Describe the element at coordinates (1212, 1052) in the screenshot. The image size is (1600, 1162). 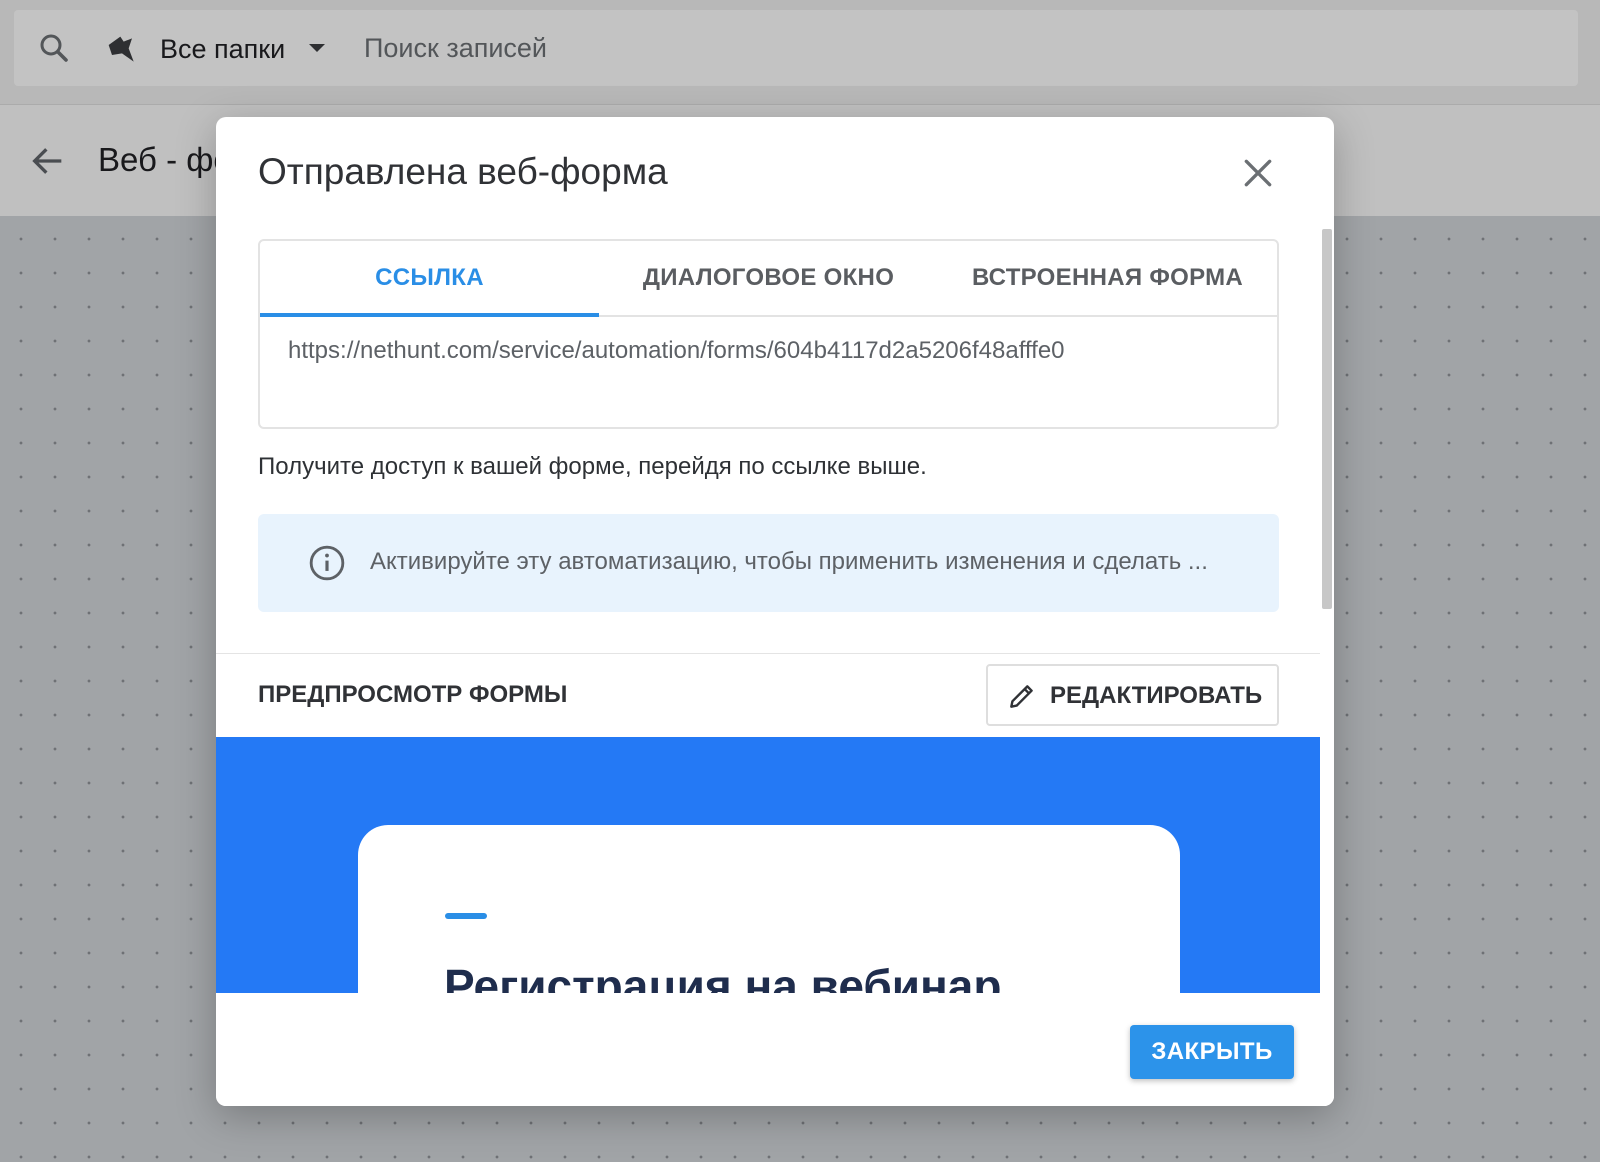
I see `close-button: ЗАКРЫТЬ` at that location.